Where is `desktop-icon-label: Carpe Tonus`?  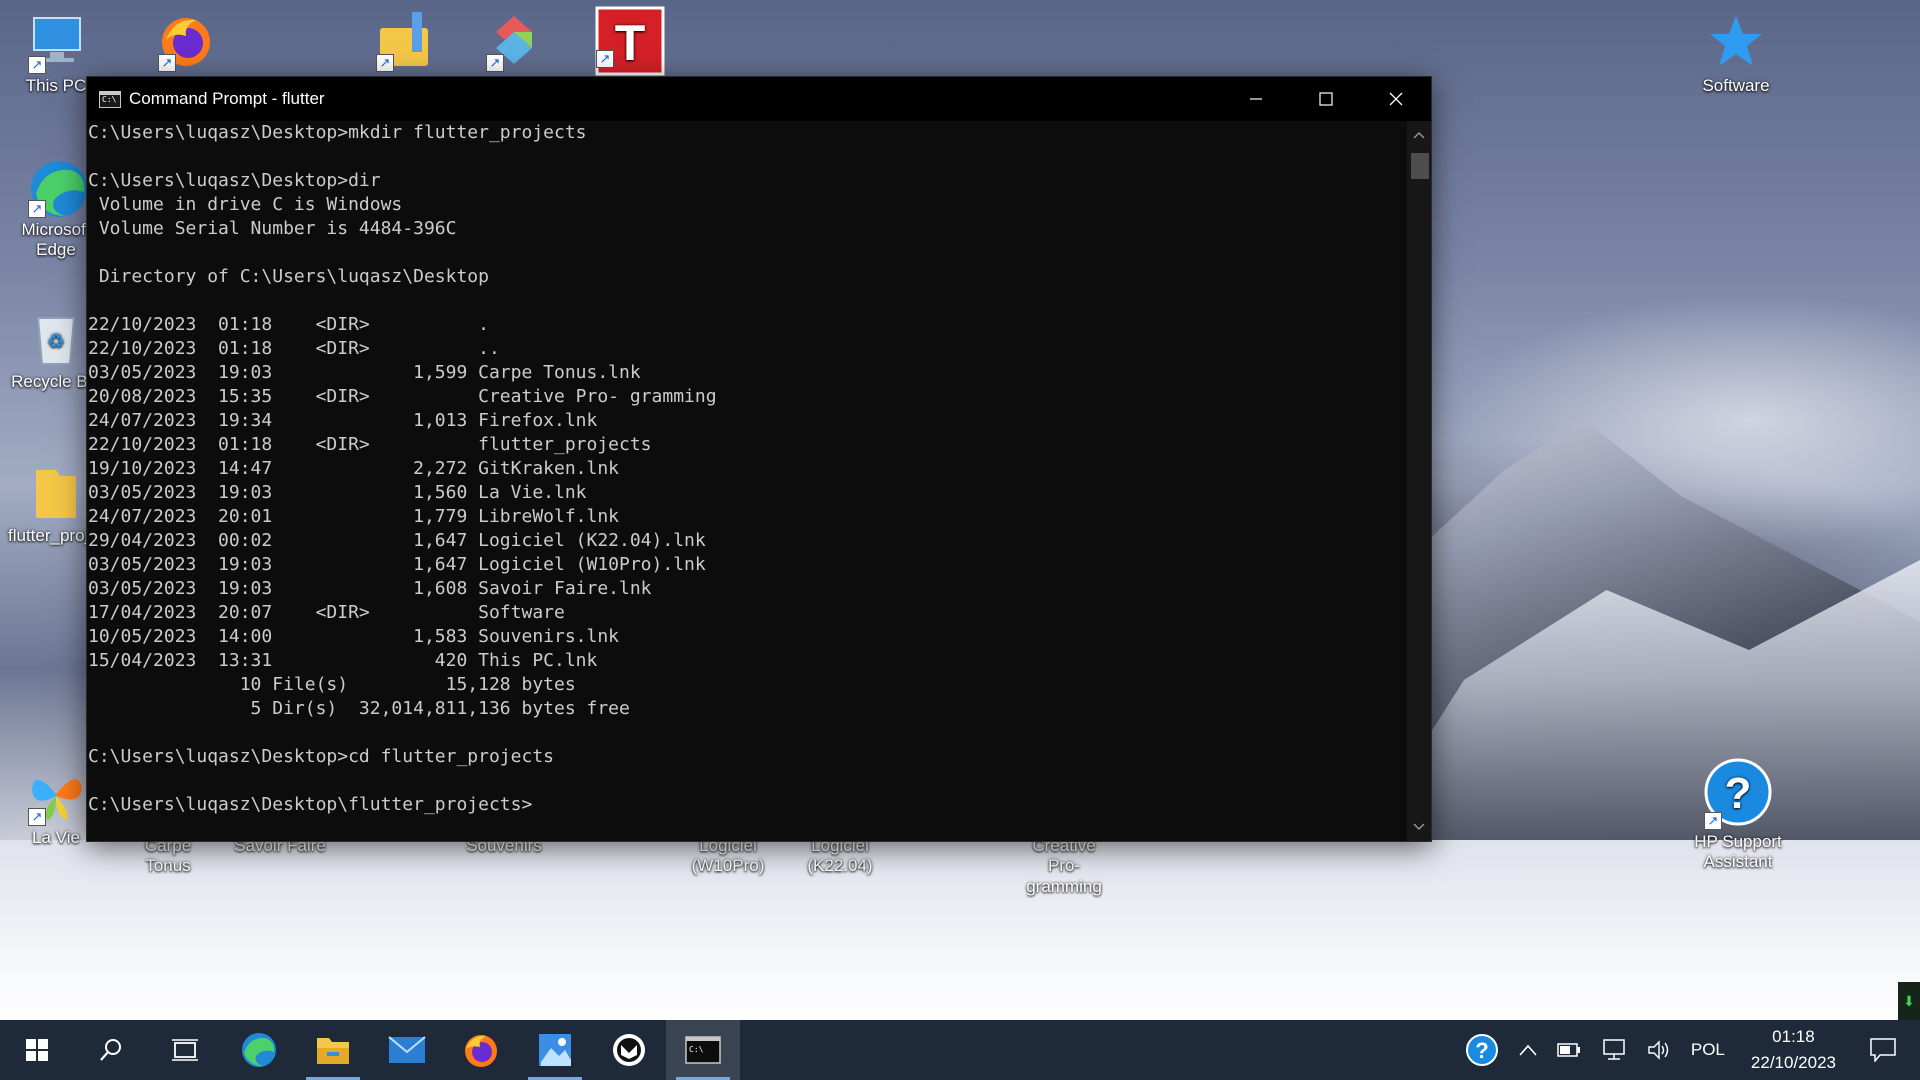 desktop-icon-label: Carpe Tonus is located at coordinates (168, 856).